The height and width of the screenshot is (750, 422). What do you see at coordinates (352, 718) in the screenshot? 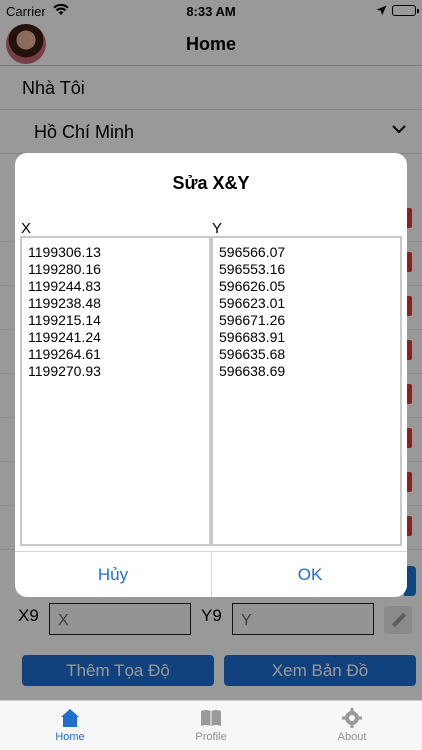
I see `gear-icon` at bounding box center [352, 718].